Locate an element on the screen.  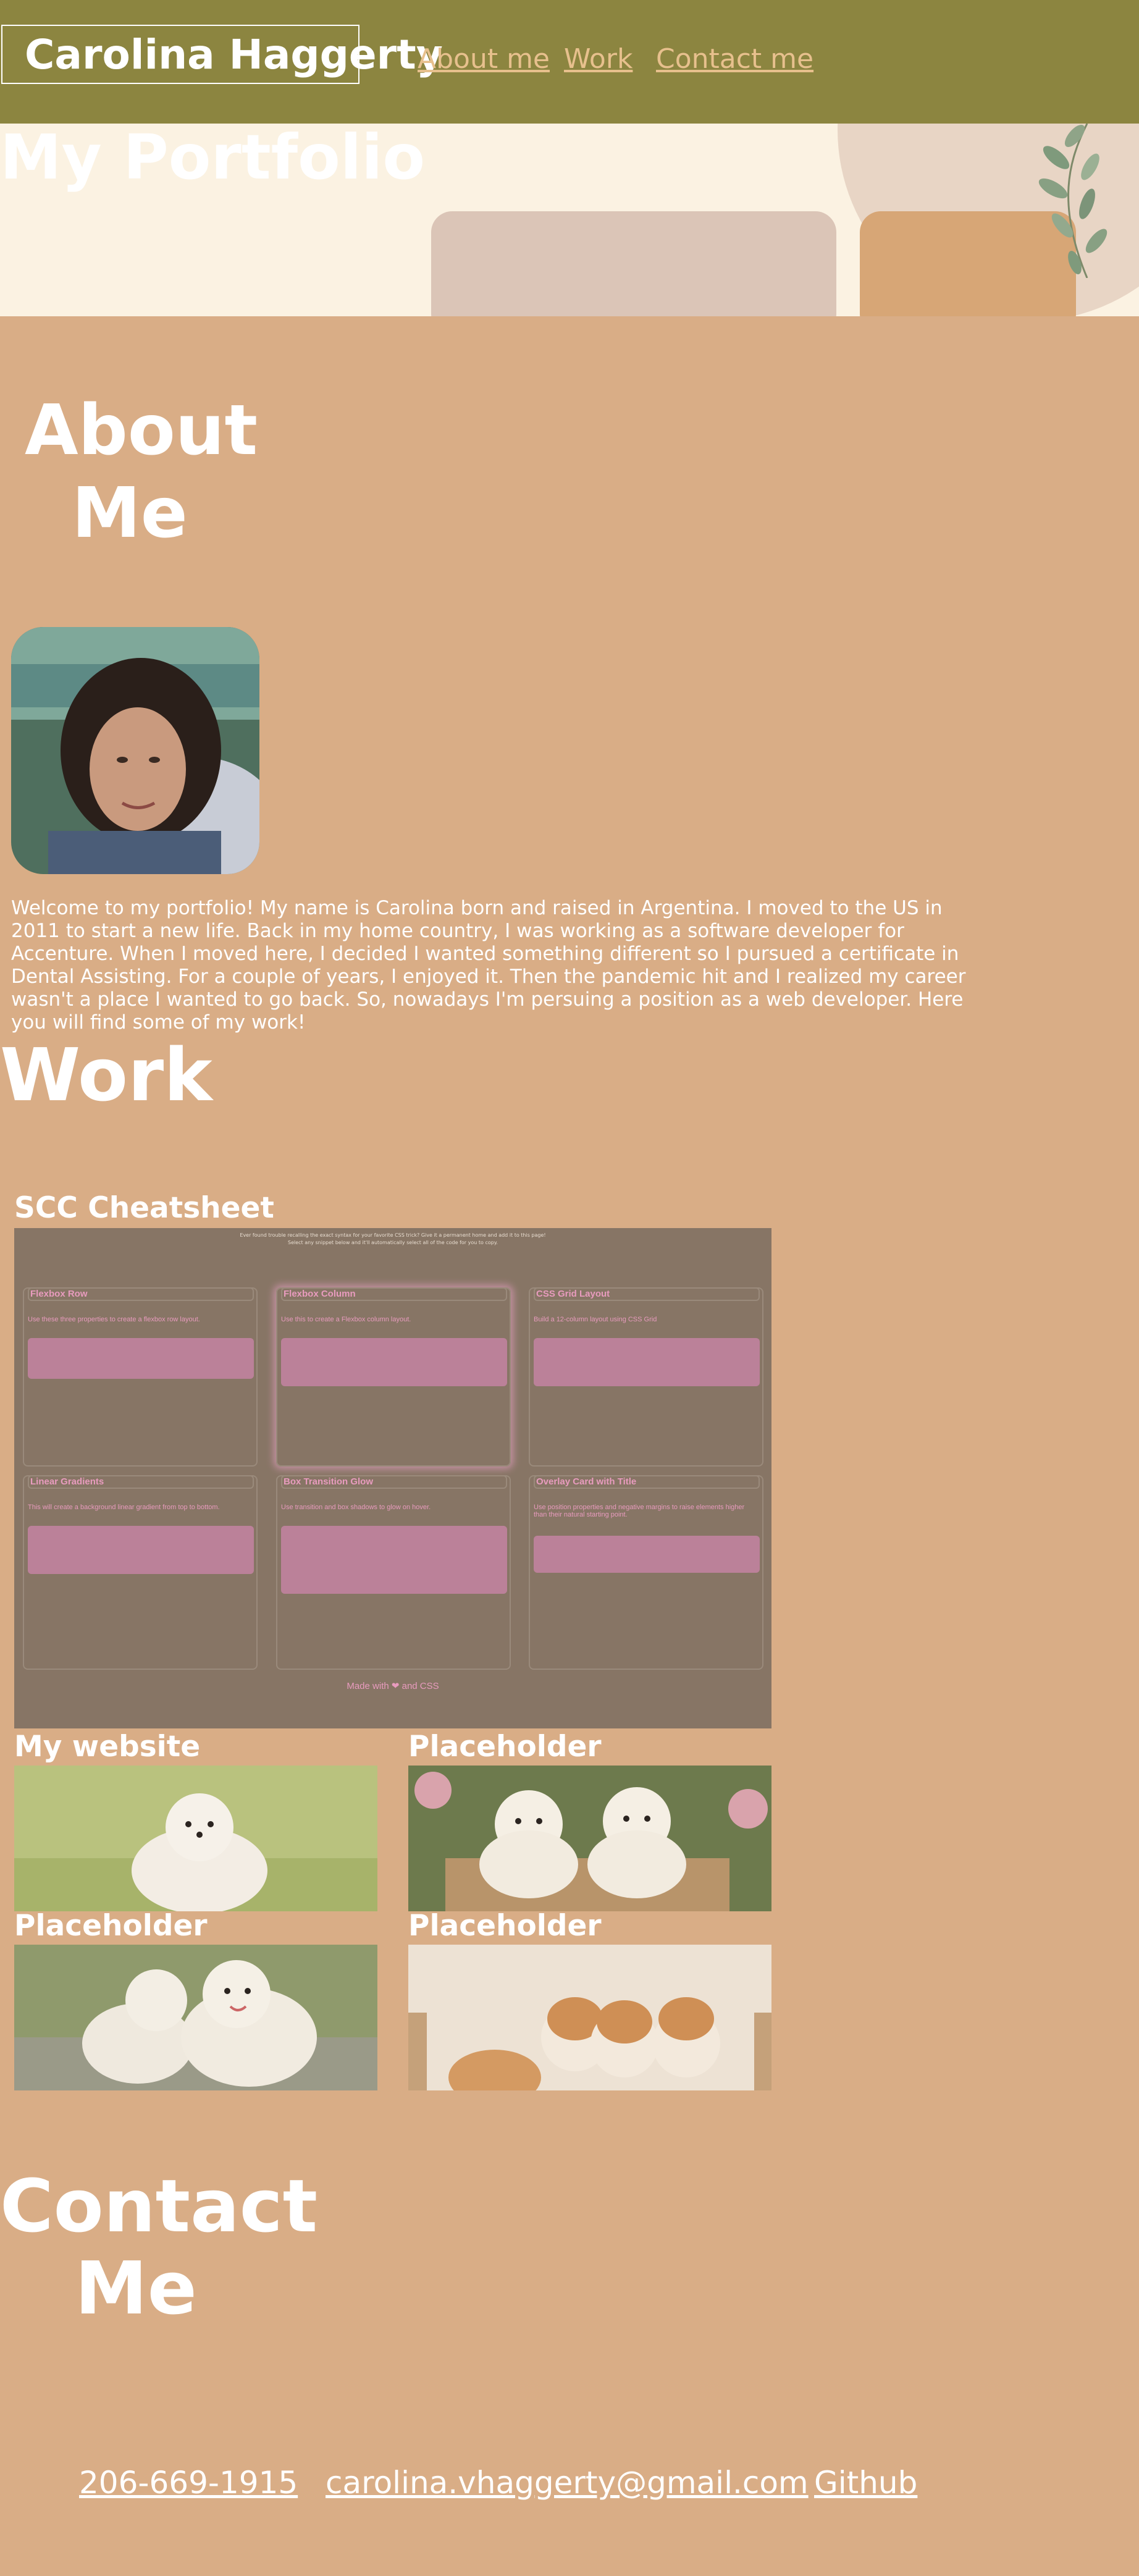
project-title: SCC Cheatsheet is located at coordinates (144, 1208).